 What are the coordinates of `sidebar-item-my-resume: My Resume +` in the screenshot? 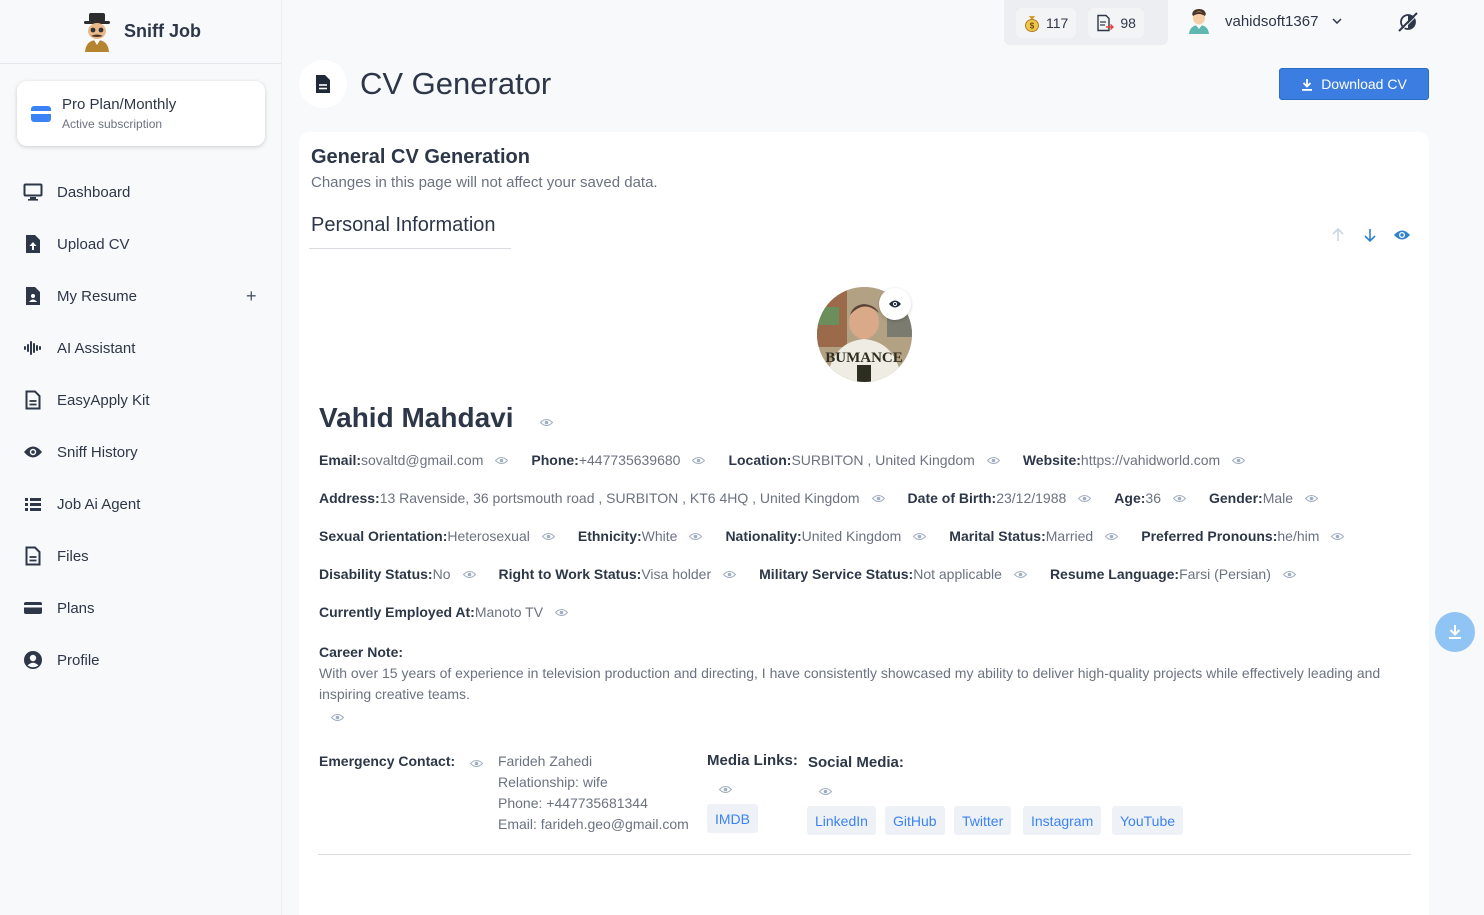 It's located at (141, 296).